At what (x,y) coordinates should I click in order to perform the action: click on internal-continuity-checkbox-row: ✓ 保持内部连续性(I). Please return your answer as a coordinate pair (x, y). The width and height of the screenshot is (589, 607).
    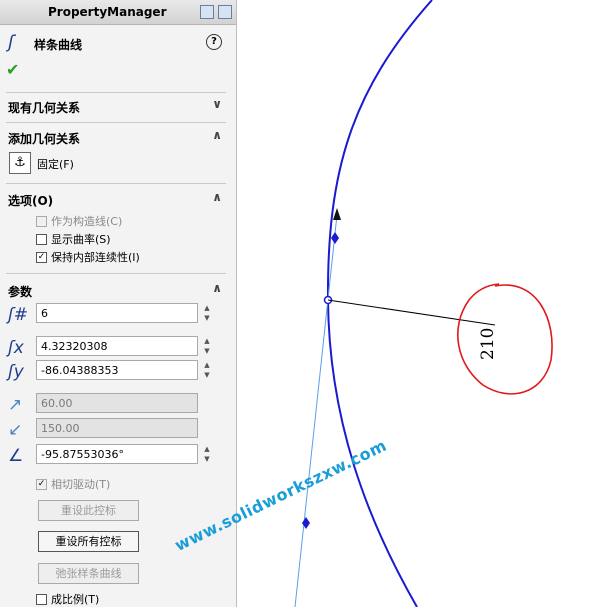
    Looking at the image, I should click on (88, 257).